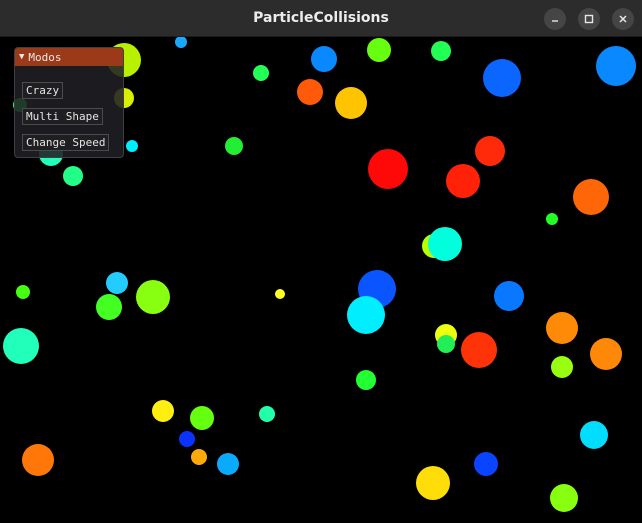  Describe the element at coordinates (45, 57) in the screenshot. I see `panel-title: Modos` at that location.